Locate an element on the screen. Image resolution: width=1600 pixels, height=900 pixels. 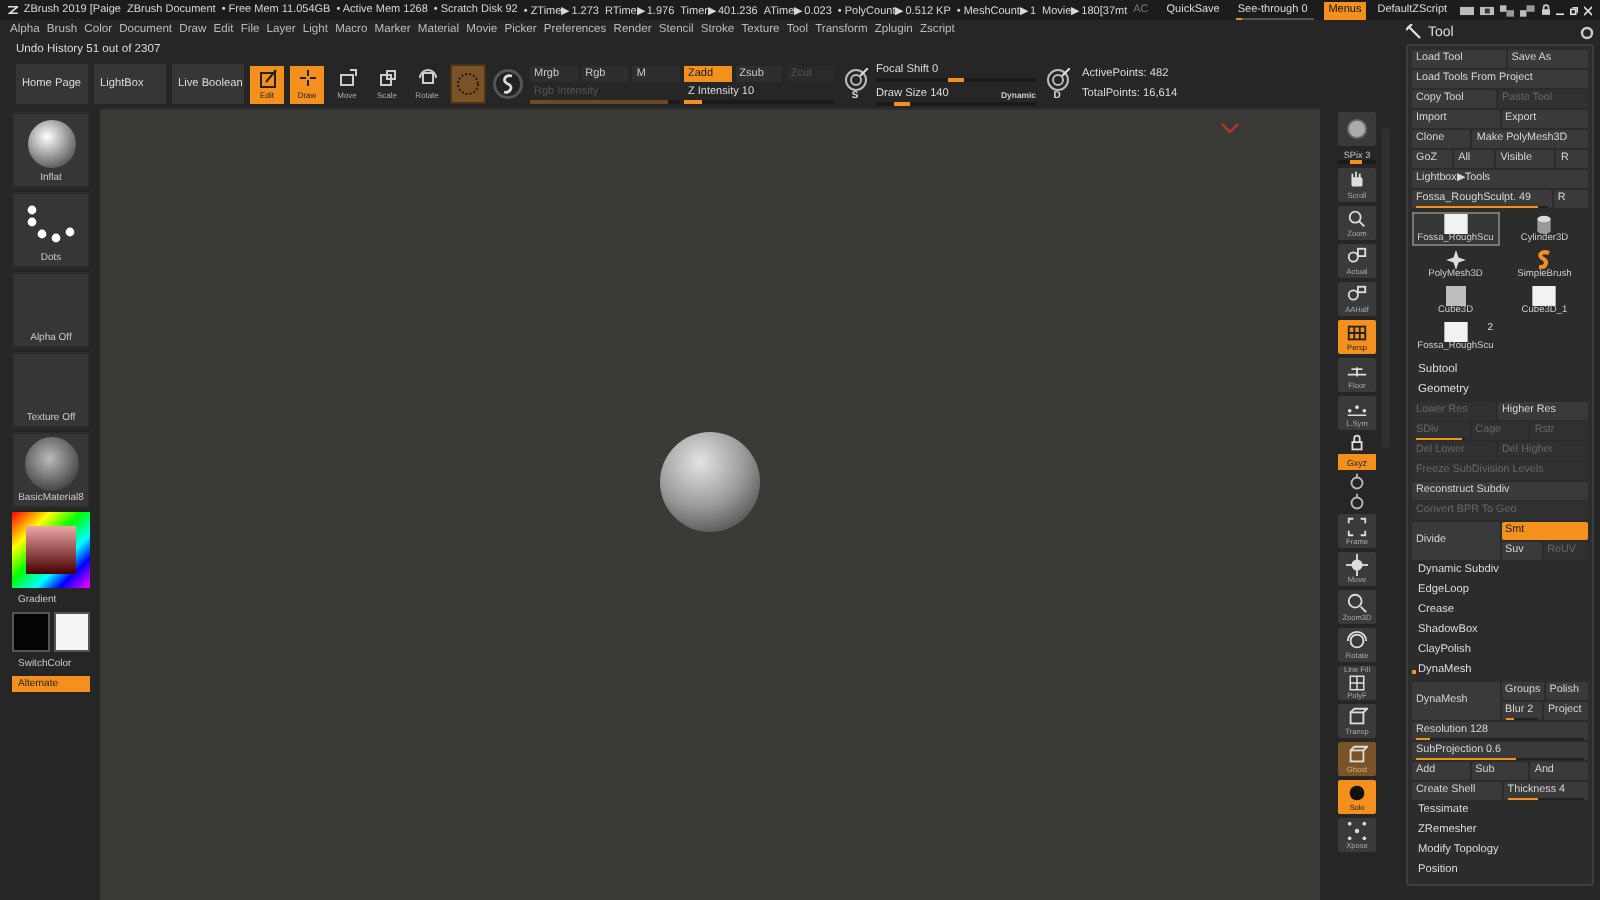
crosshair-icon is located at coordinates (307, 78).